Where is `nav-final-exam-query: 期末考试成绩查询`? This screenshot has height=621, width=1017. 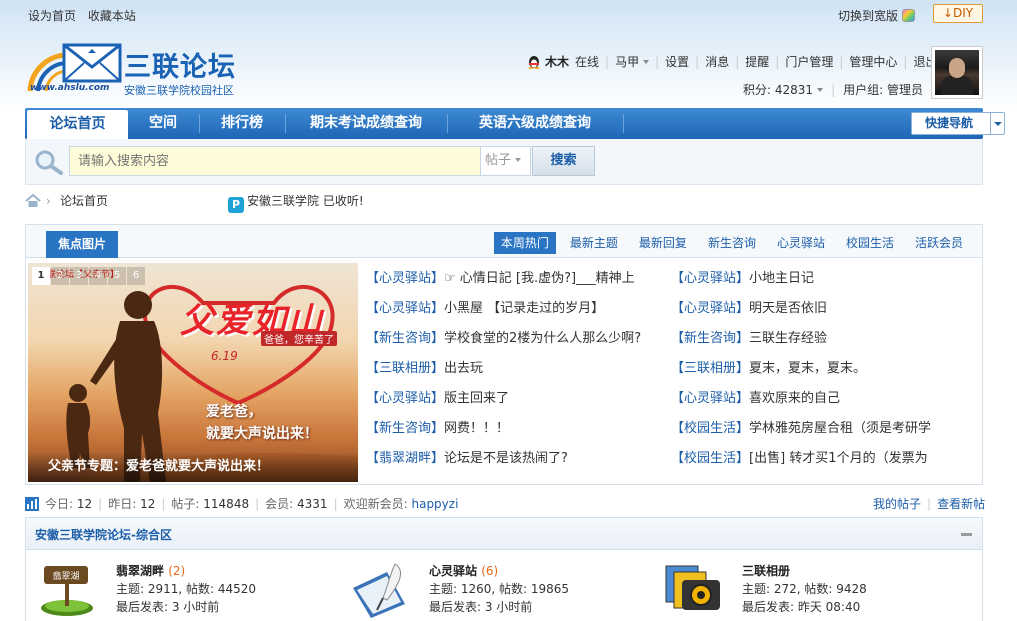 nav-final-exam-query: 期末考试成绩查询 is located at coordinates (366, 123).